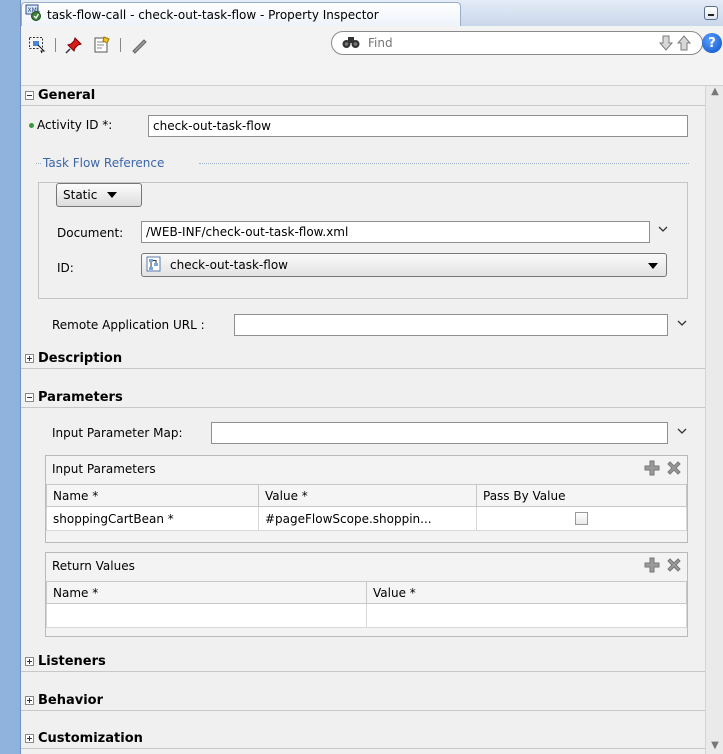 The width and height of the screenshot is (723, 754). What do you see at coordinates (395, 232) in the screenshot?
I see `document-input: /WEB-INF/check-out-task-flow.xml` at bounding box center [395, 232].